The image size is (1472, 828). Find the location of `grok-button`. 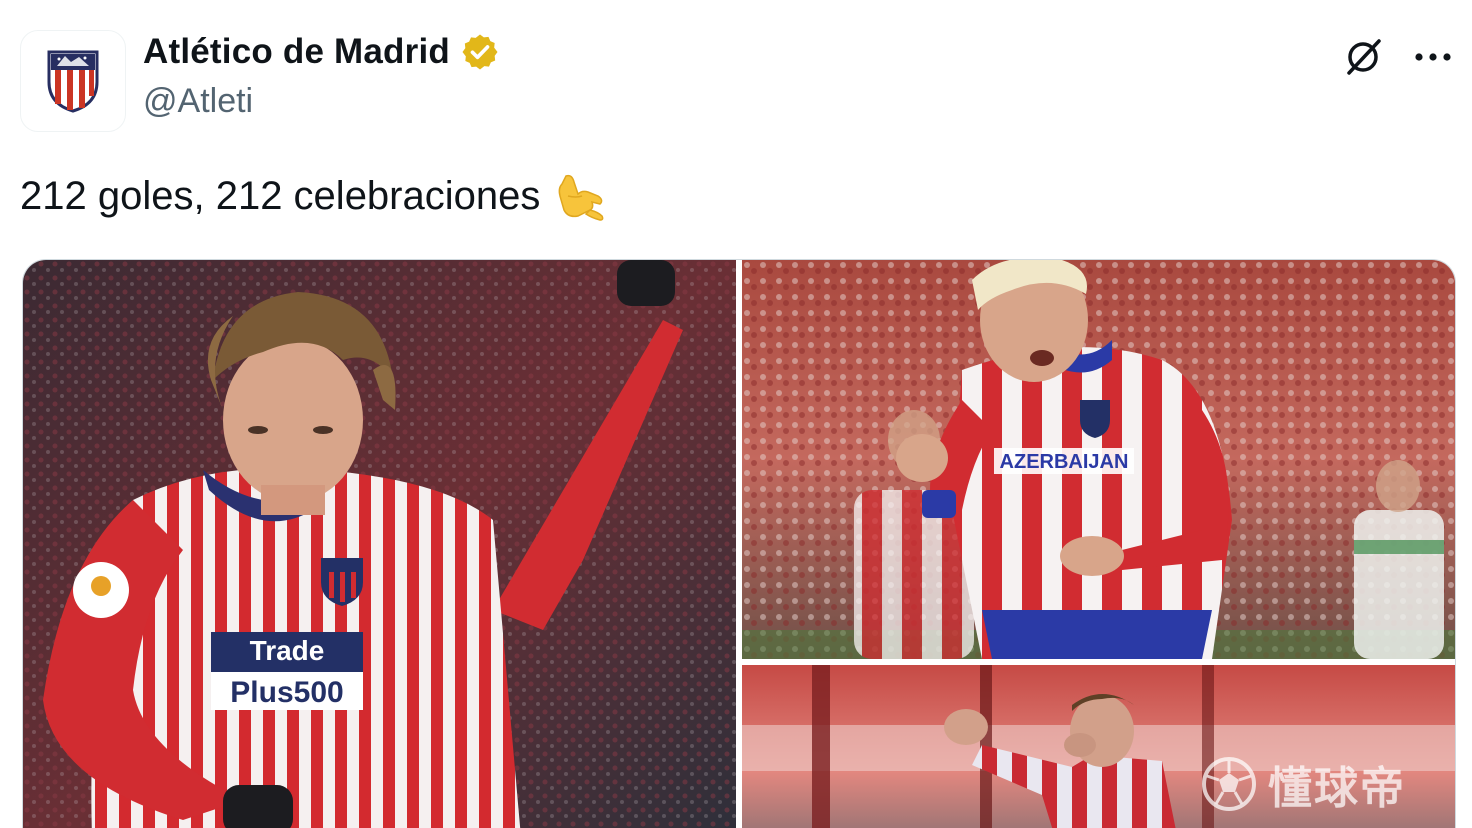

grok-button is located at coordinates (1363, 57).